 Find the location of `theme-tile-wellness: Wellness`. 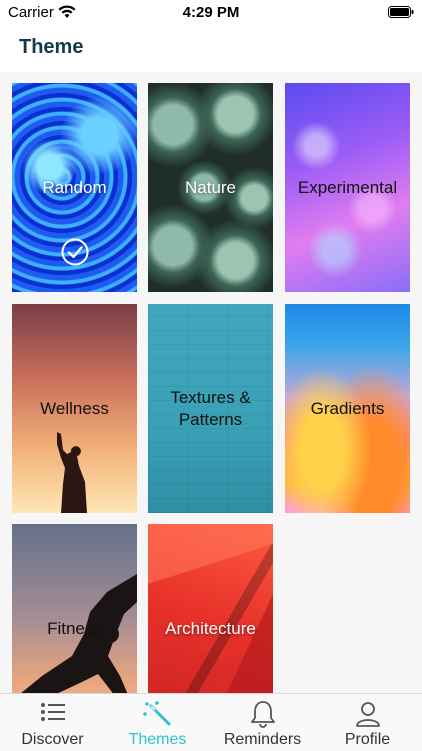

theme-tile-wellness: Wellness is located at coordinates (74, 408).